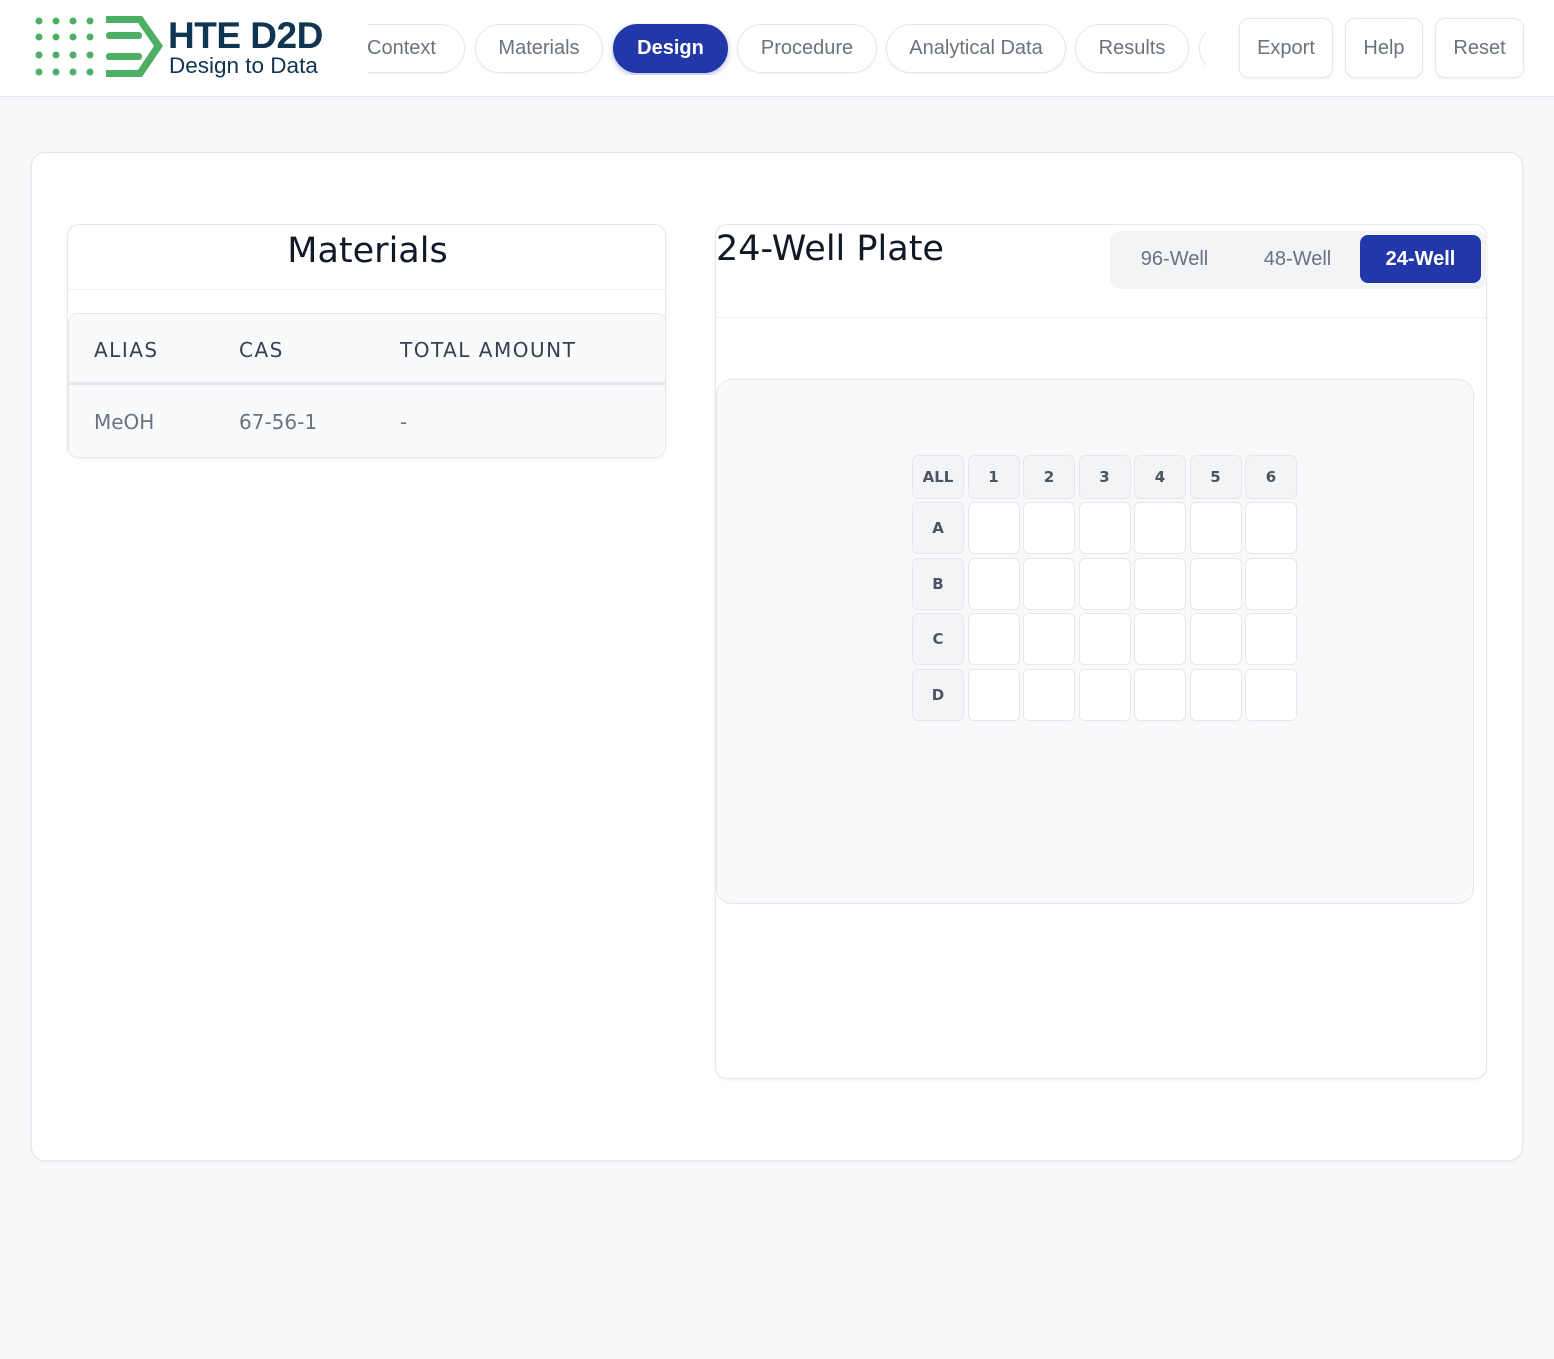 The image size is (1554, 1359). What do you see at coordinates (261, 350) in the screenshot?
I see `column-header-cas: CAS` at bounding box center [261, 350].